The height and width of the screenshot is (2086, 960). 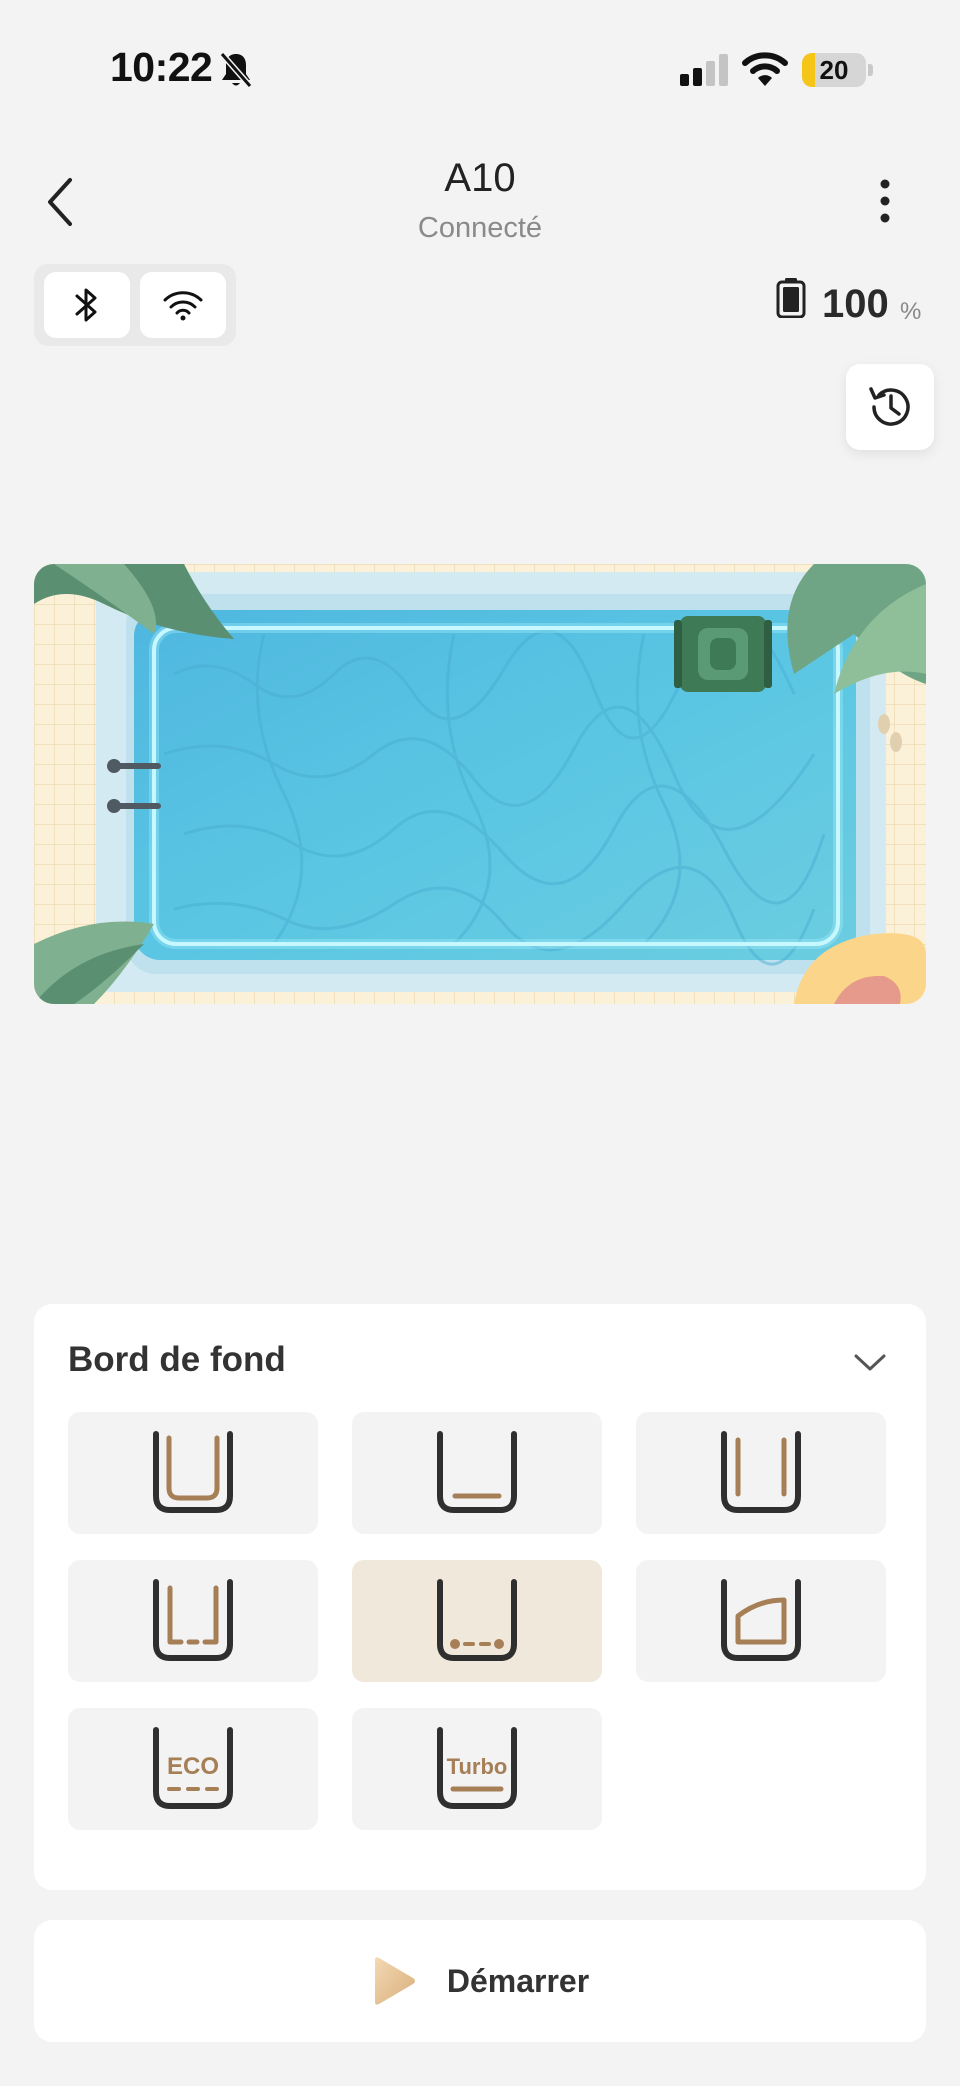 I want to click on mode-walls-icon, so click(x=761, y=1472).